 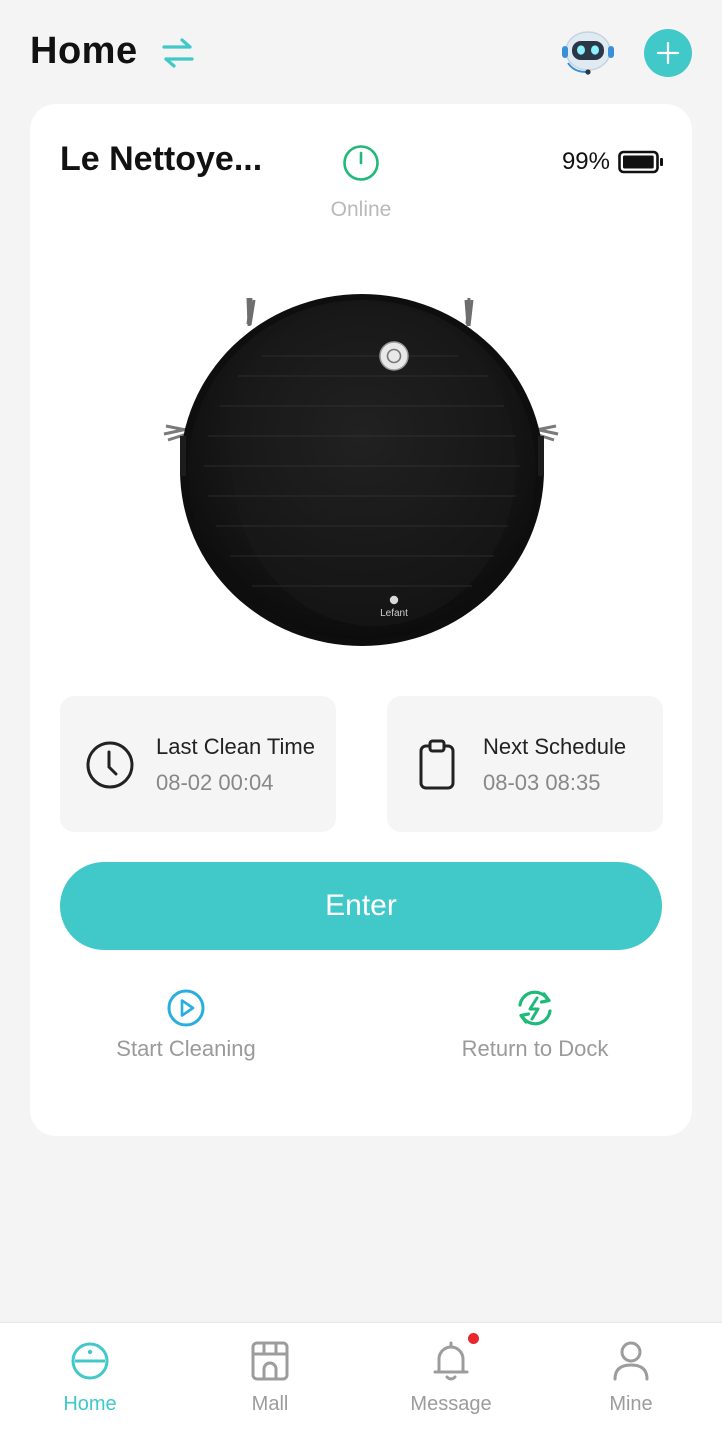 What do you see at coordinates (525, 764) in the screenshot?
I see `next-schedule-tile: Next Schedule 08-03 08:35` at bounding box center [525, 764].